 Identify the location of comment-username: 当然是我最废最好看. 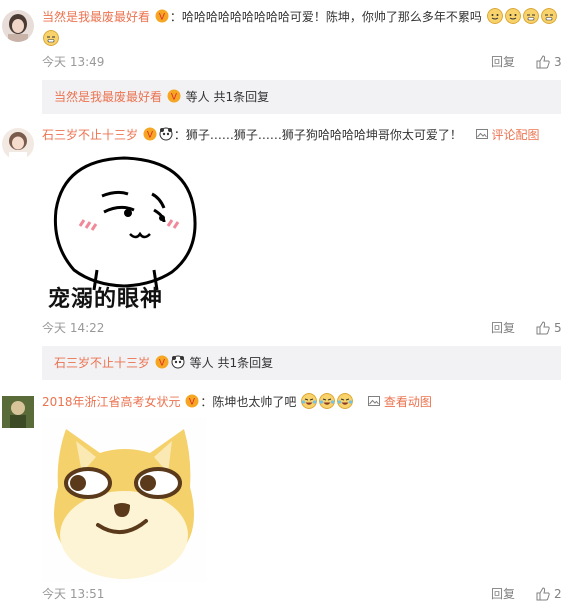
(96, 17).